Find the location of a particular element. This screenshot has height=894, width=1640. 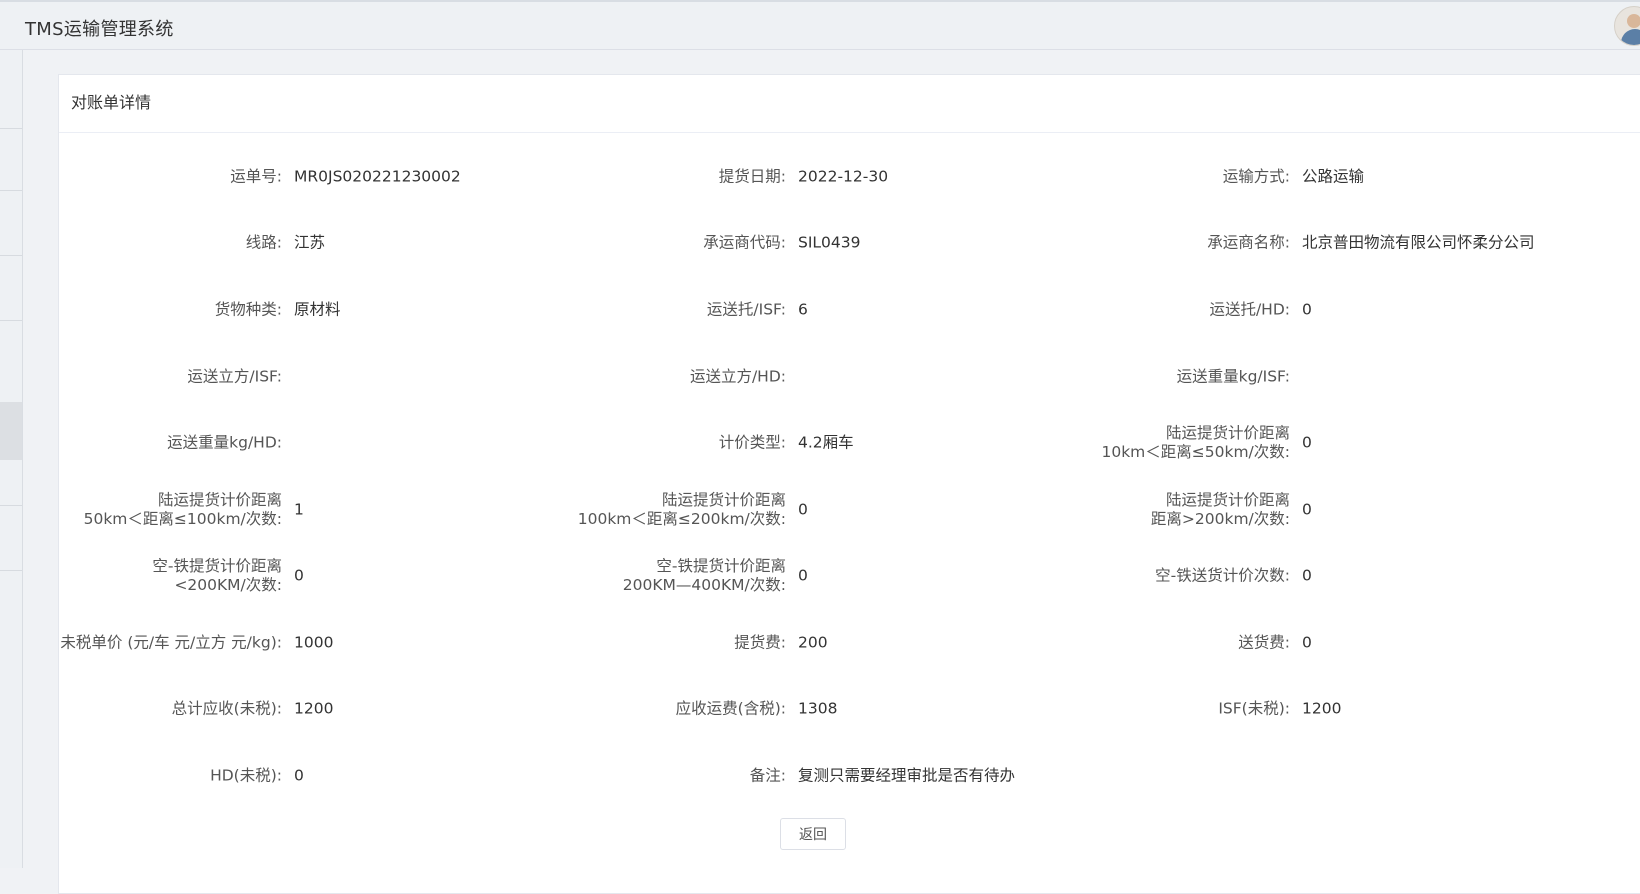

label-line-2: 200KM—400KM/次数: is located at coordinates (704, 585).